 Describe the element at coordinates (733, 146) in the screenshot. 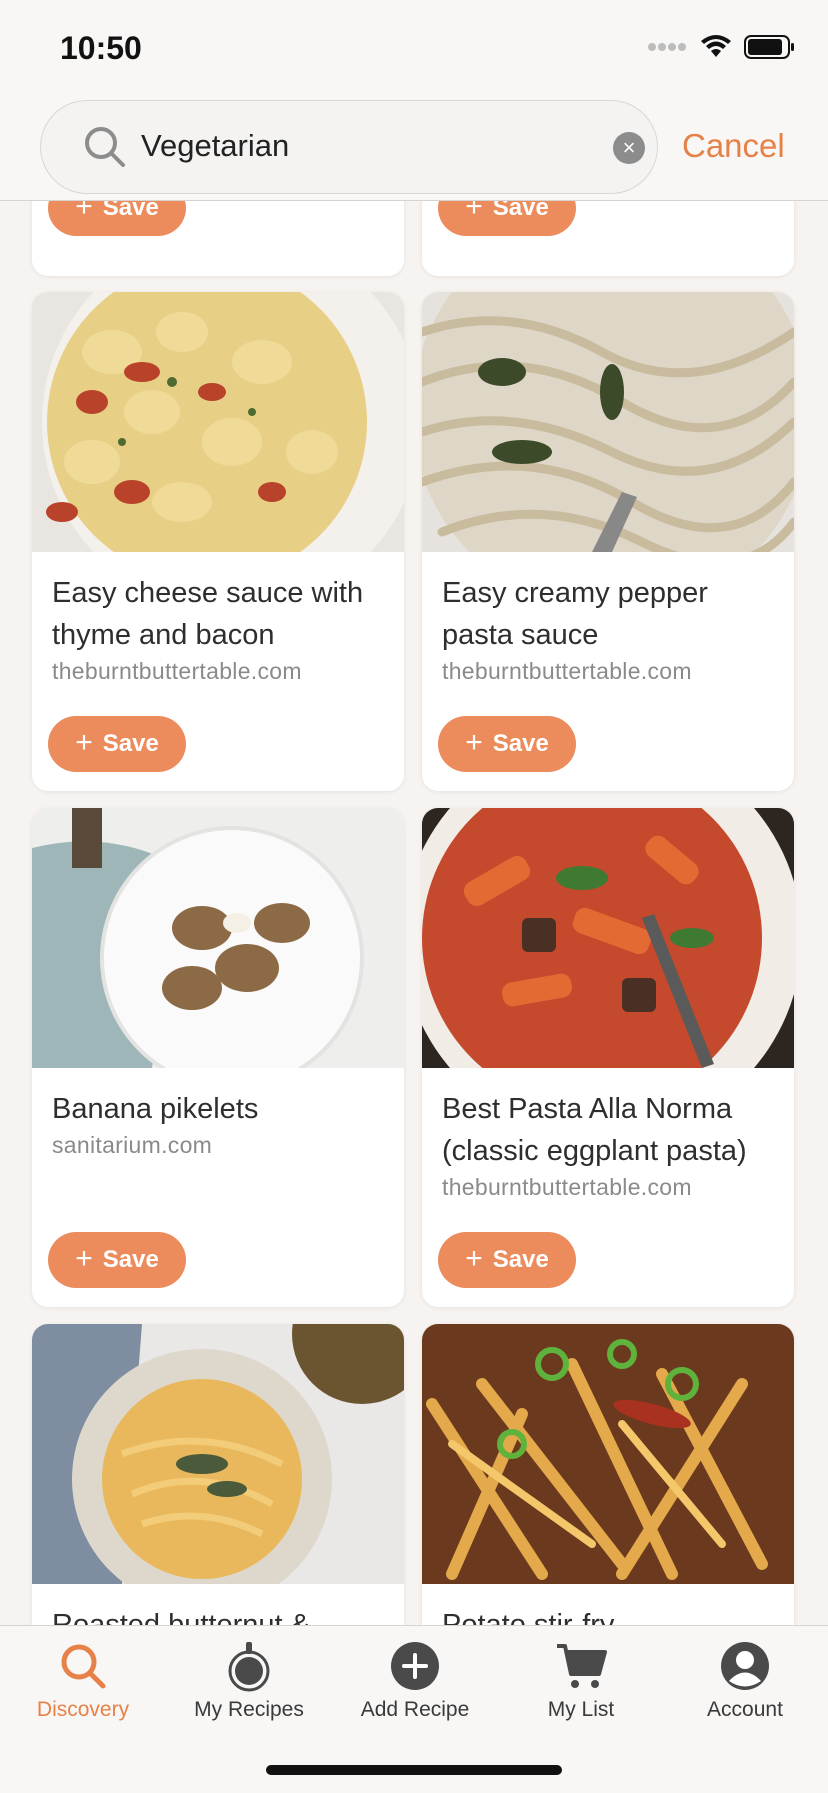

I see `cancel-button: Cancel` at that location.